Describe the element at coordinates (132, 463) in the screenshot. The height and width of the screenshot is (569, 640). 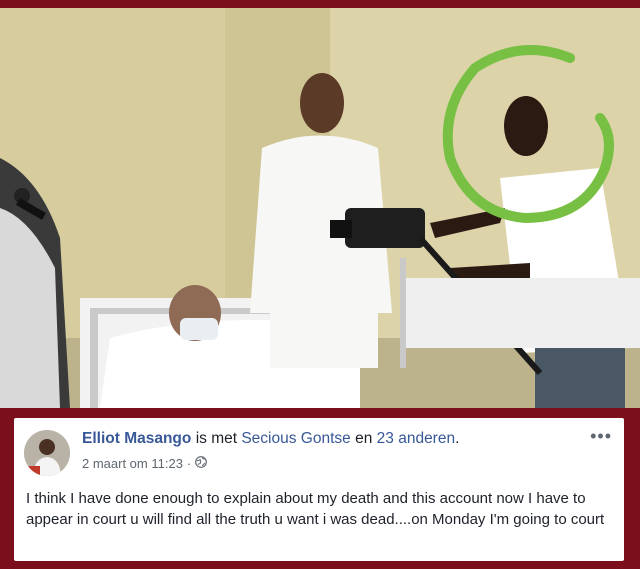
I see `timestamp-link: 2 maart om 11:23` at that location.